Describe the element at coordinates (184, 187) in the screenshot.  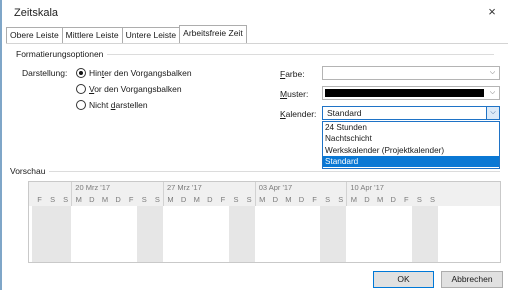
I see `preview-week-label: 27 Mrz '17` at that location.